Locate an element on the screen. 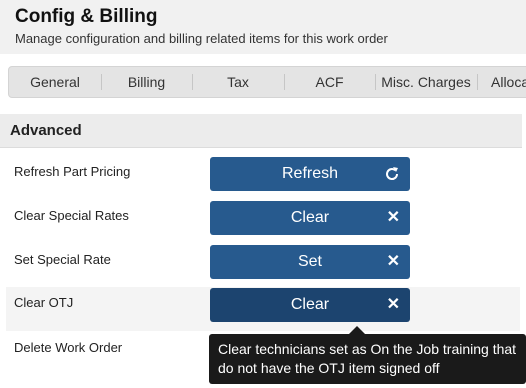  clear-special-rates-button: Clear ✕ is located at coordinates (310, 218).